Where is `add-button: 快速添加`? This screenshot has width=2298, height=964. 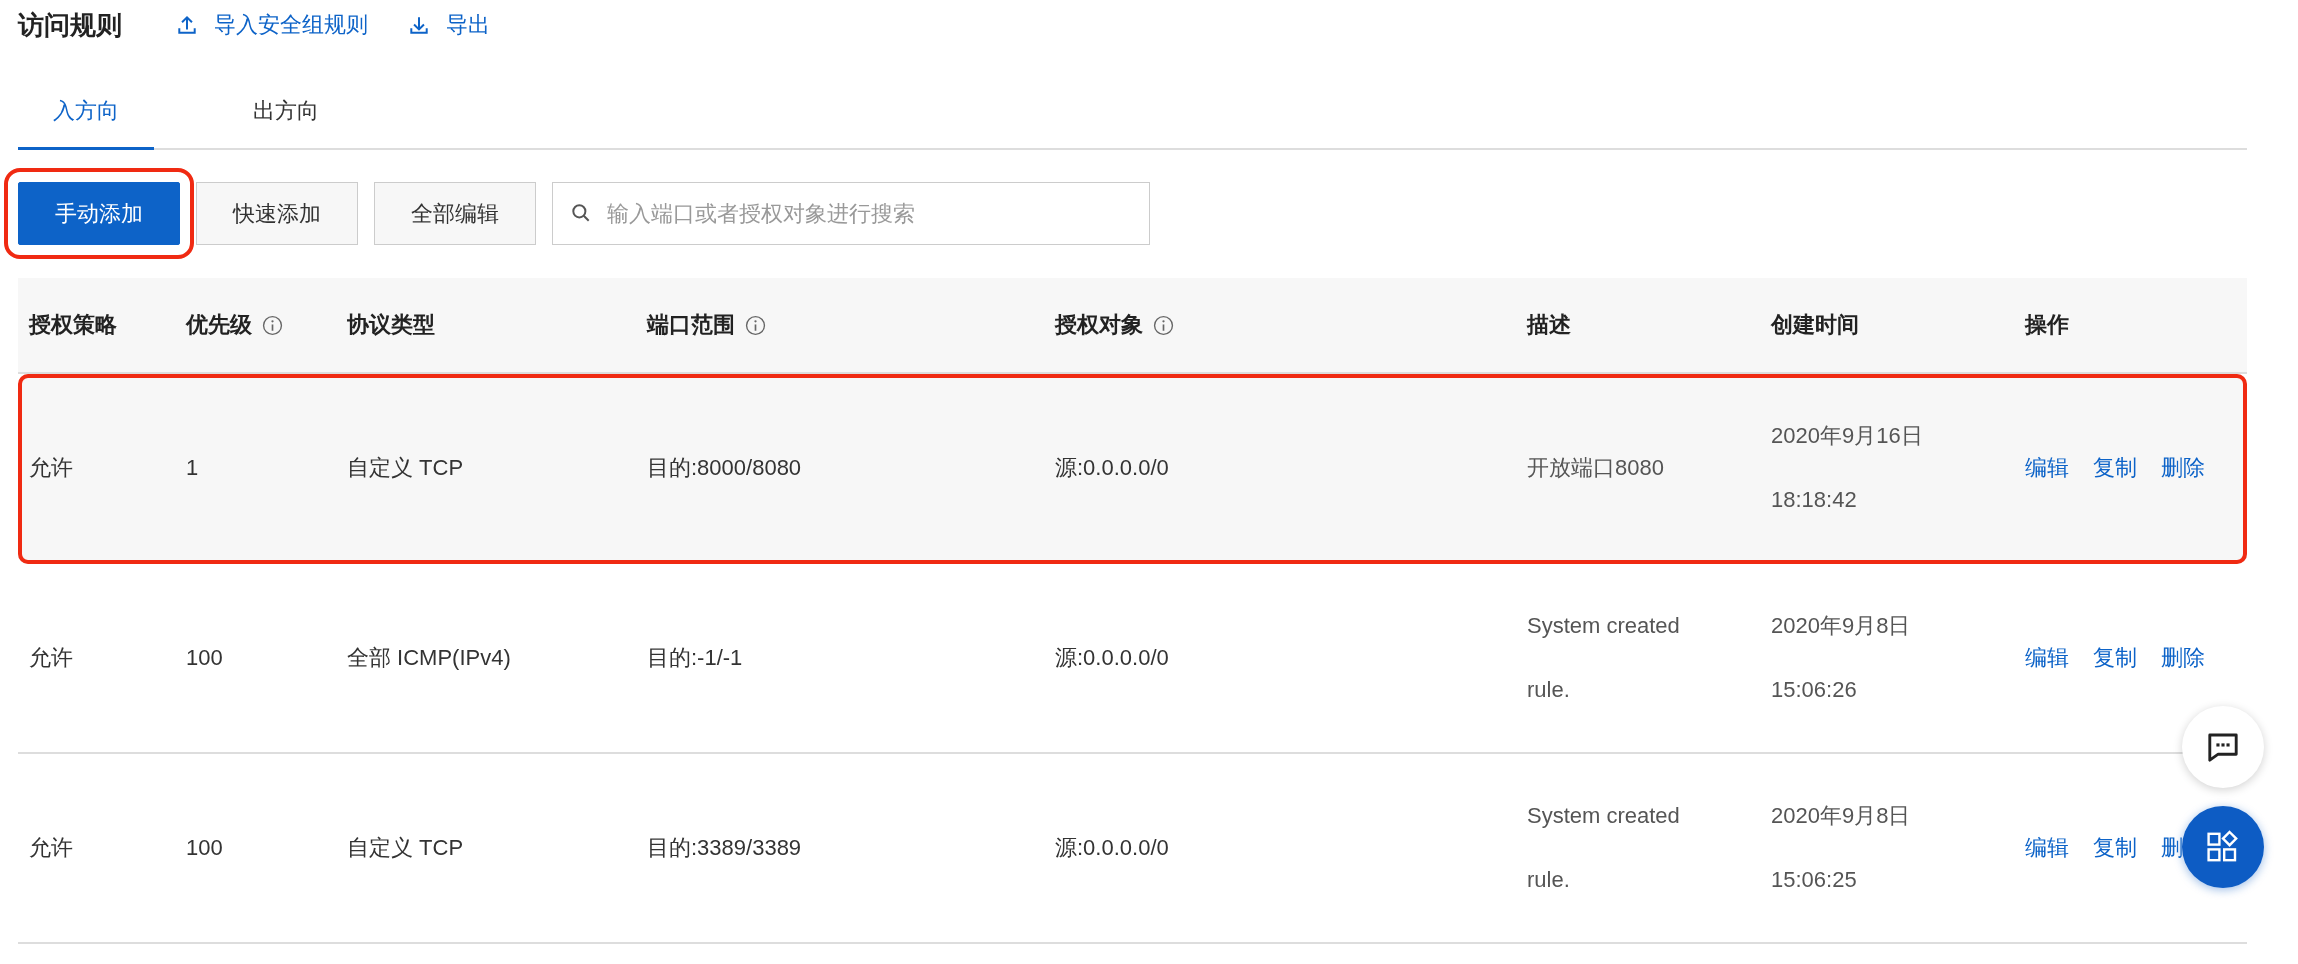 add-button: 快速添加 is located at coordinates (277, 213).